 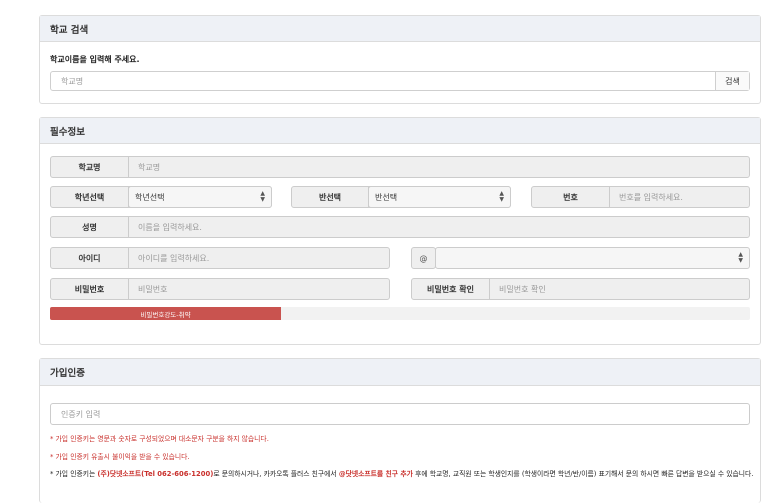 What do you see at coordinates (400, 131) in the screenshot?
I see `required-info-title: 필수정보` at bounding box center [400, 131].